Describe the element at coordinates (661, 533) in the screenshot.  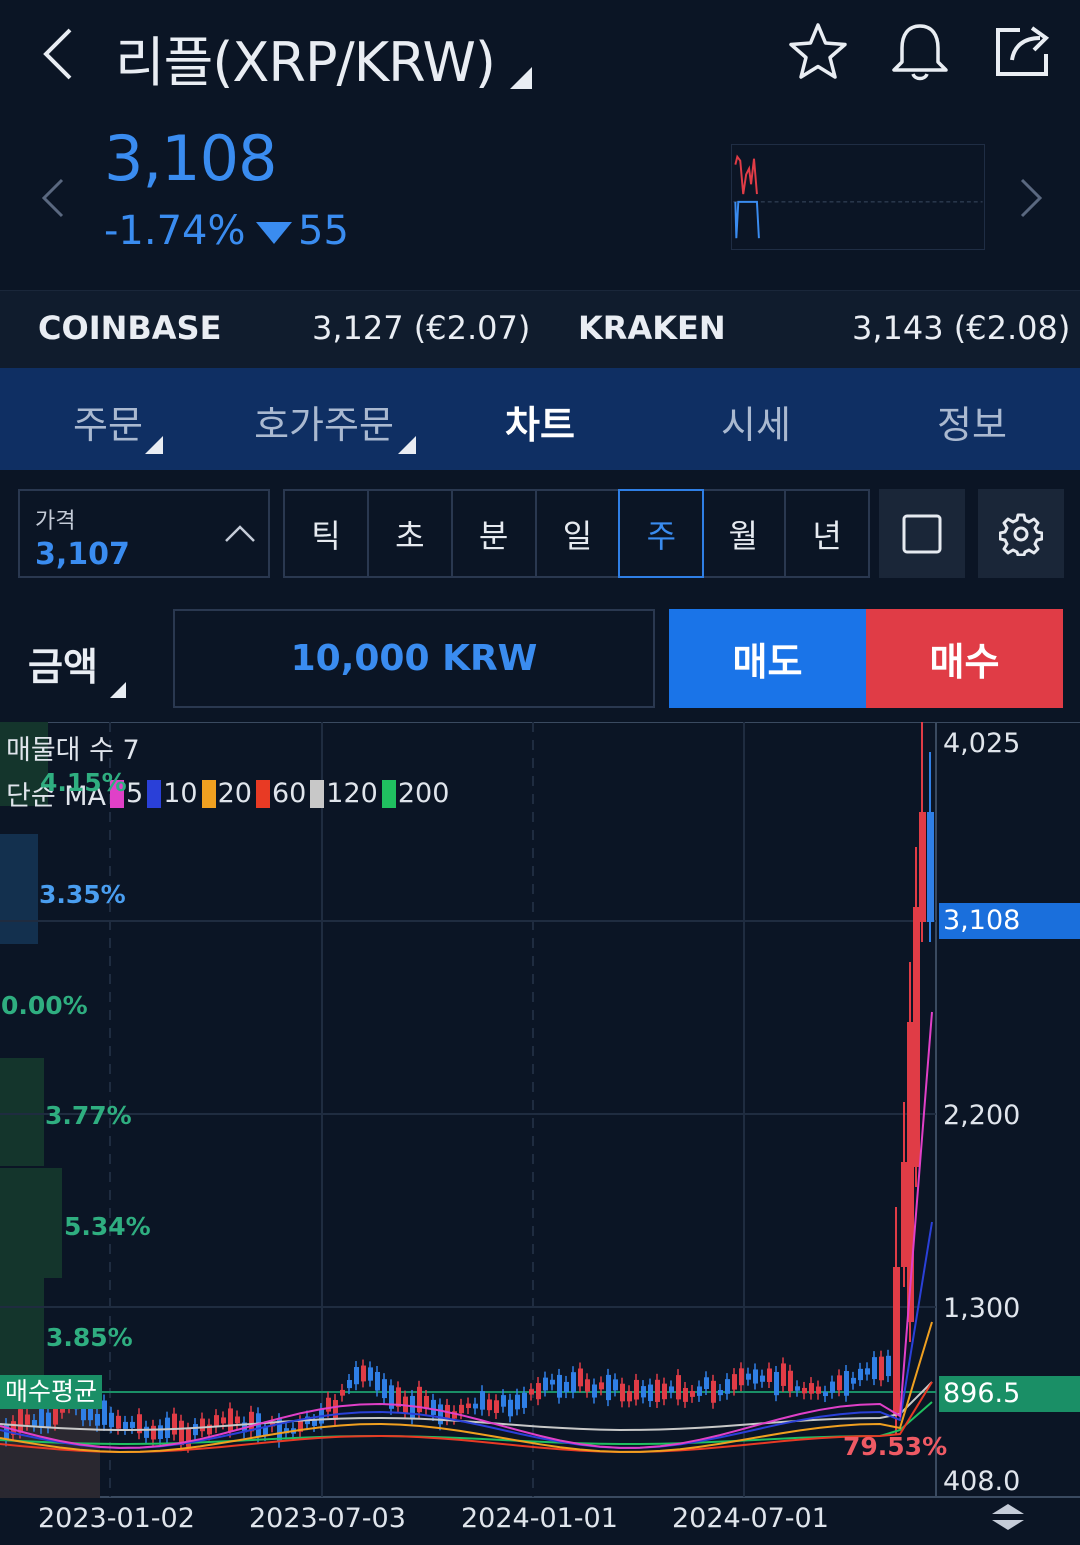
I see `period-week: 주` at that location.